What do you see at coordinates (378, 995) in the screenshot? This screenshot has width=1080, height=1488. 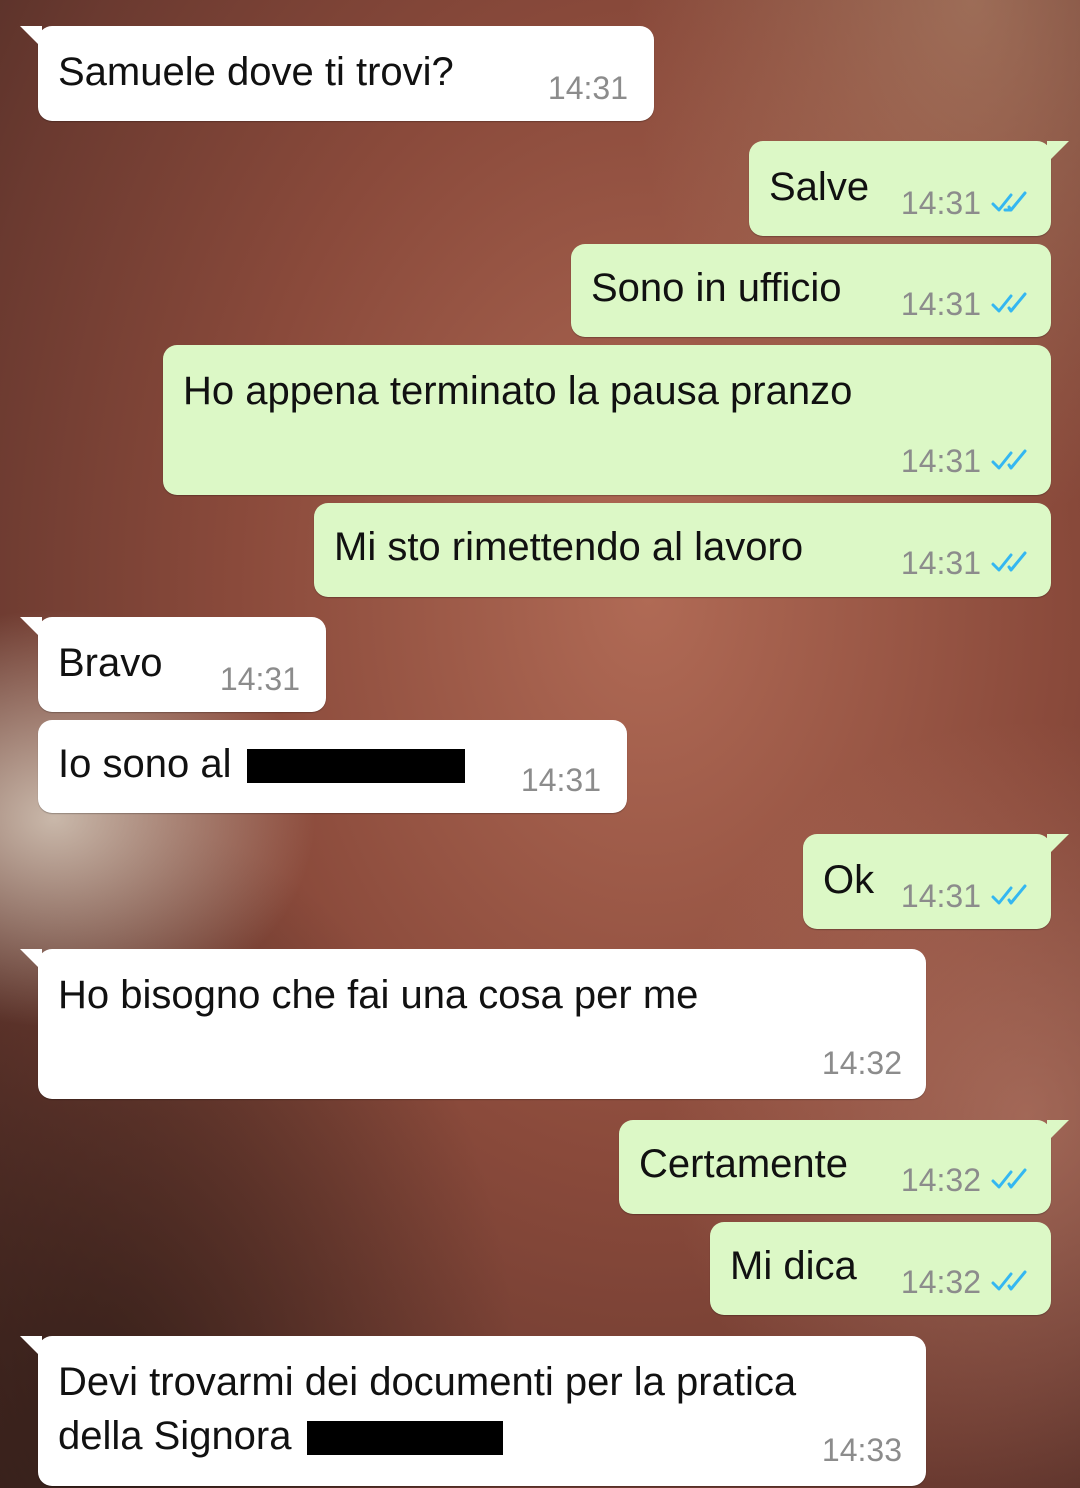 I see `message-text: Ho bisogno che fai una cosa per me` at bounding box center [378, 995].